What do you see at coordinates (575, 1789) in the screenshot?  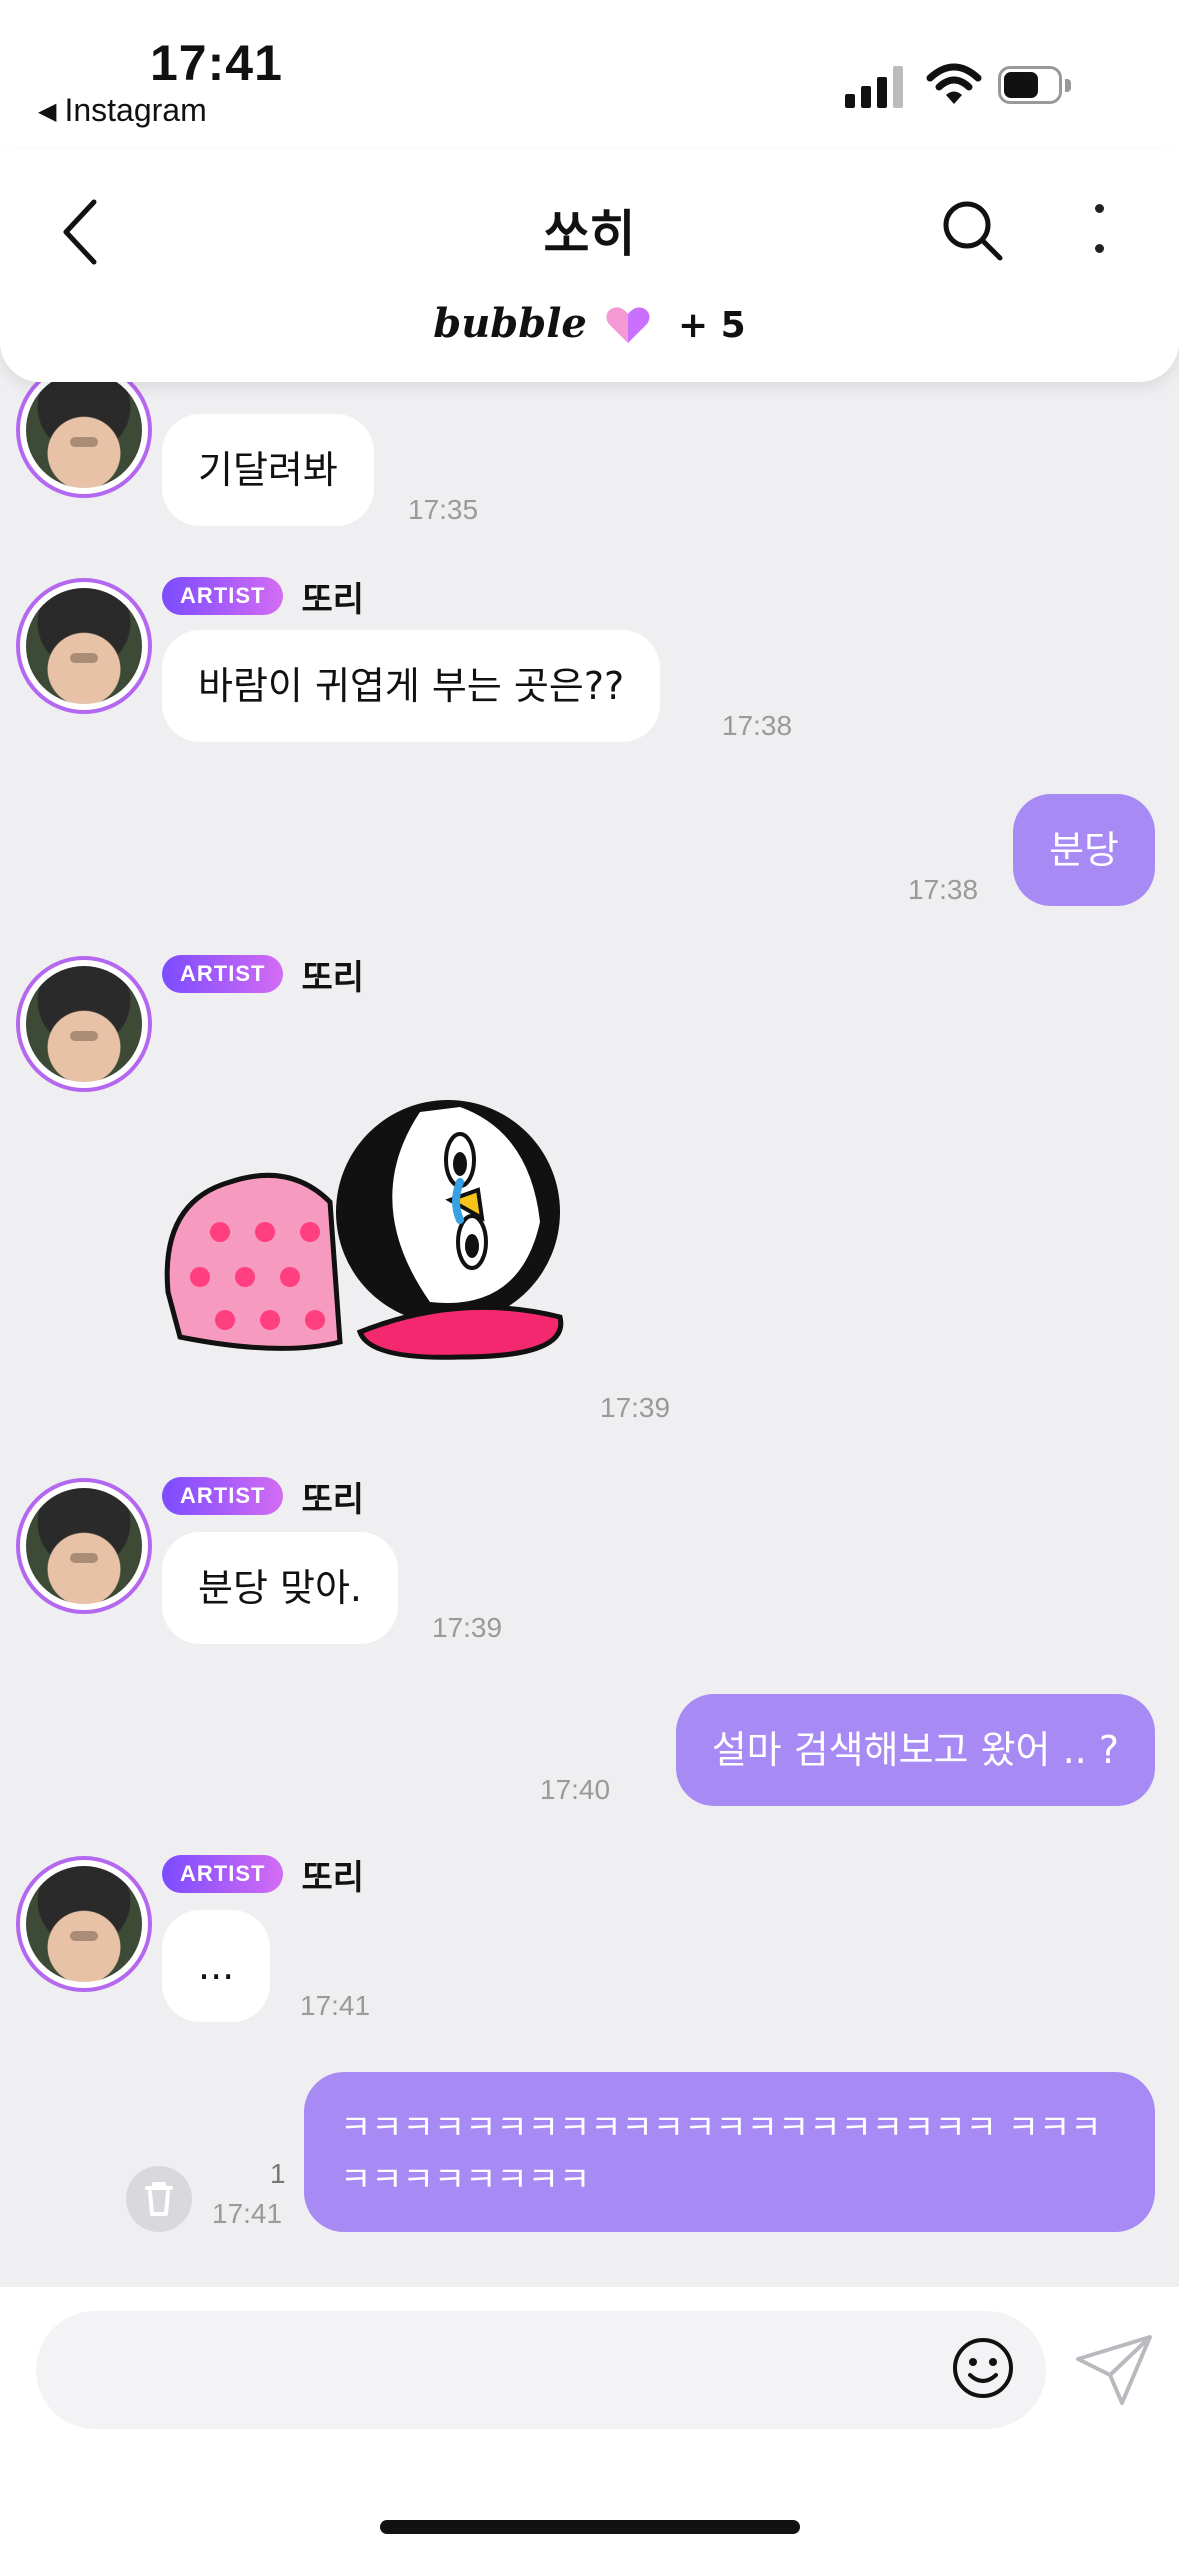 I see `message-time: 17:40` at bounding box center [575, 1789].